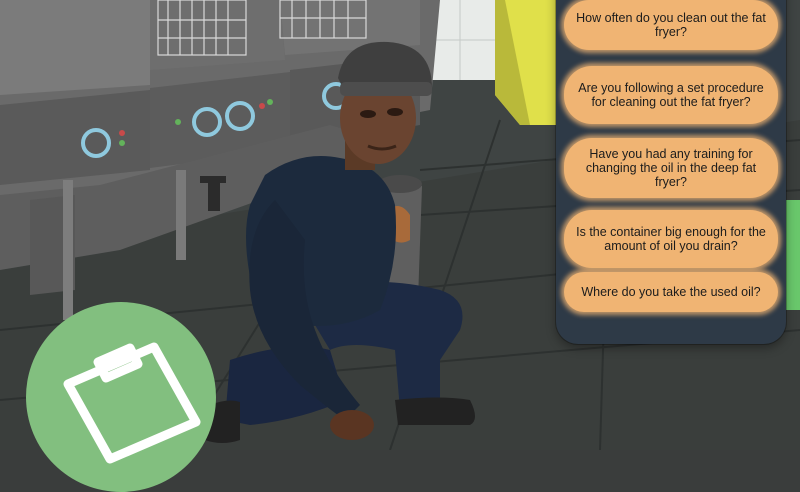 This screenshot has width=800, height=492. I want to click on dialogue-option-label: Where do you take the used oil?, so click(671, 292).